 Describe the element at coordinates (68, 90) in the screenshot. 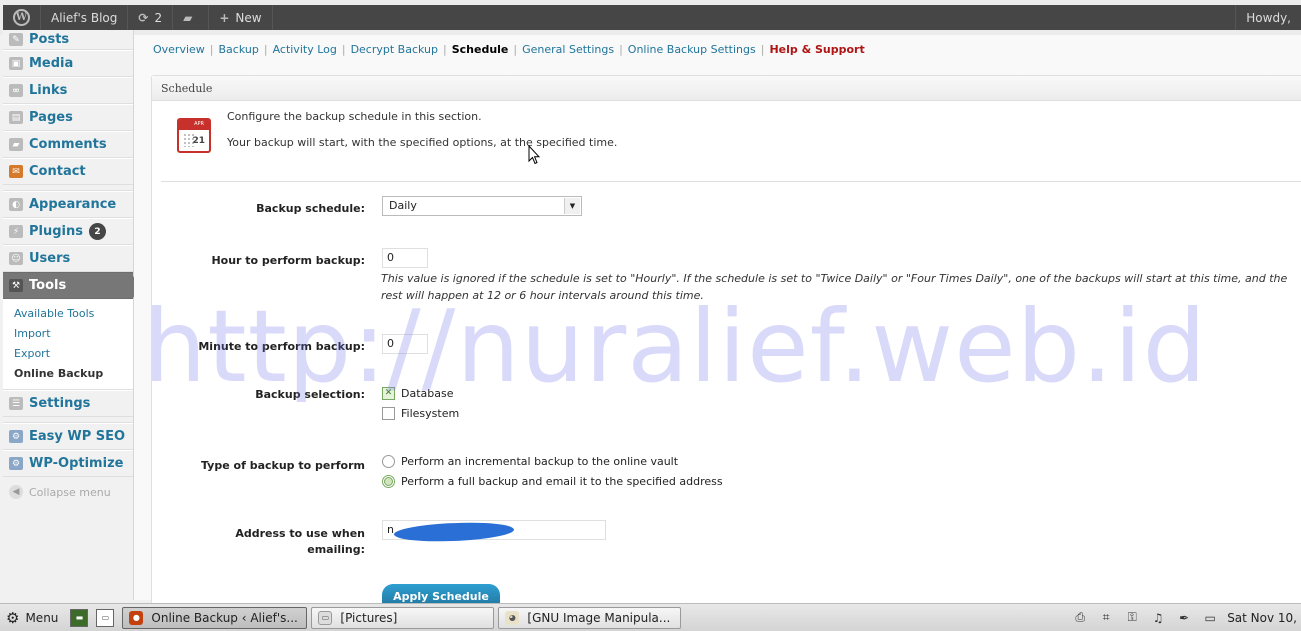

I see `menu-item-links: ∞ Links` at that location.